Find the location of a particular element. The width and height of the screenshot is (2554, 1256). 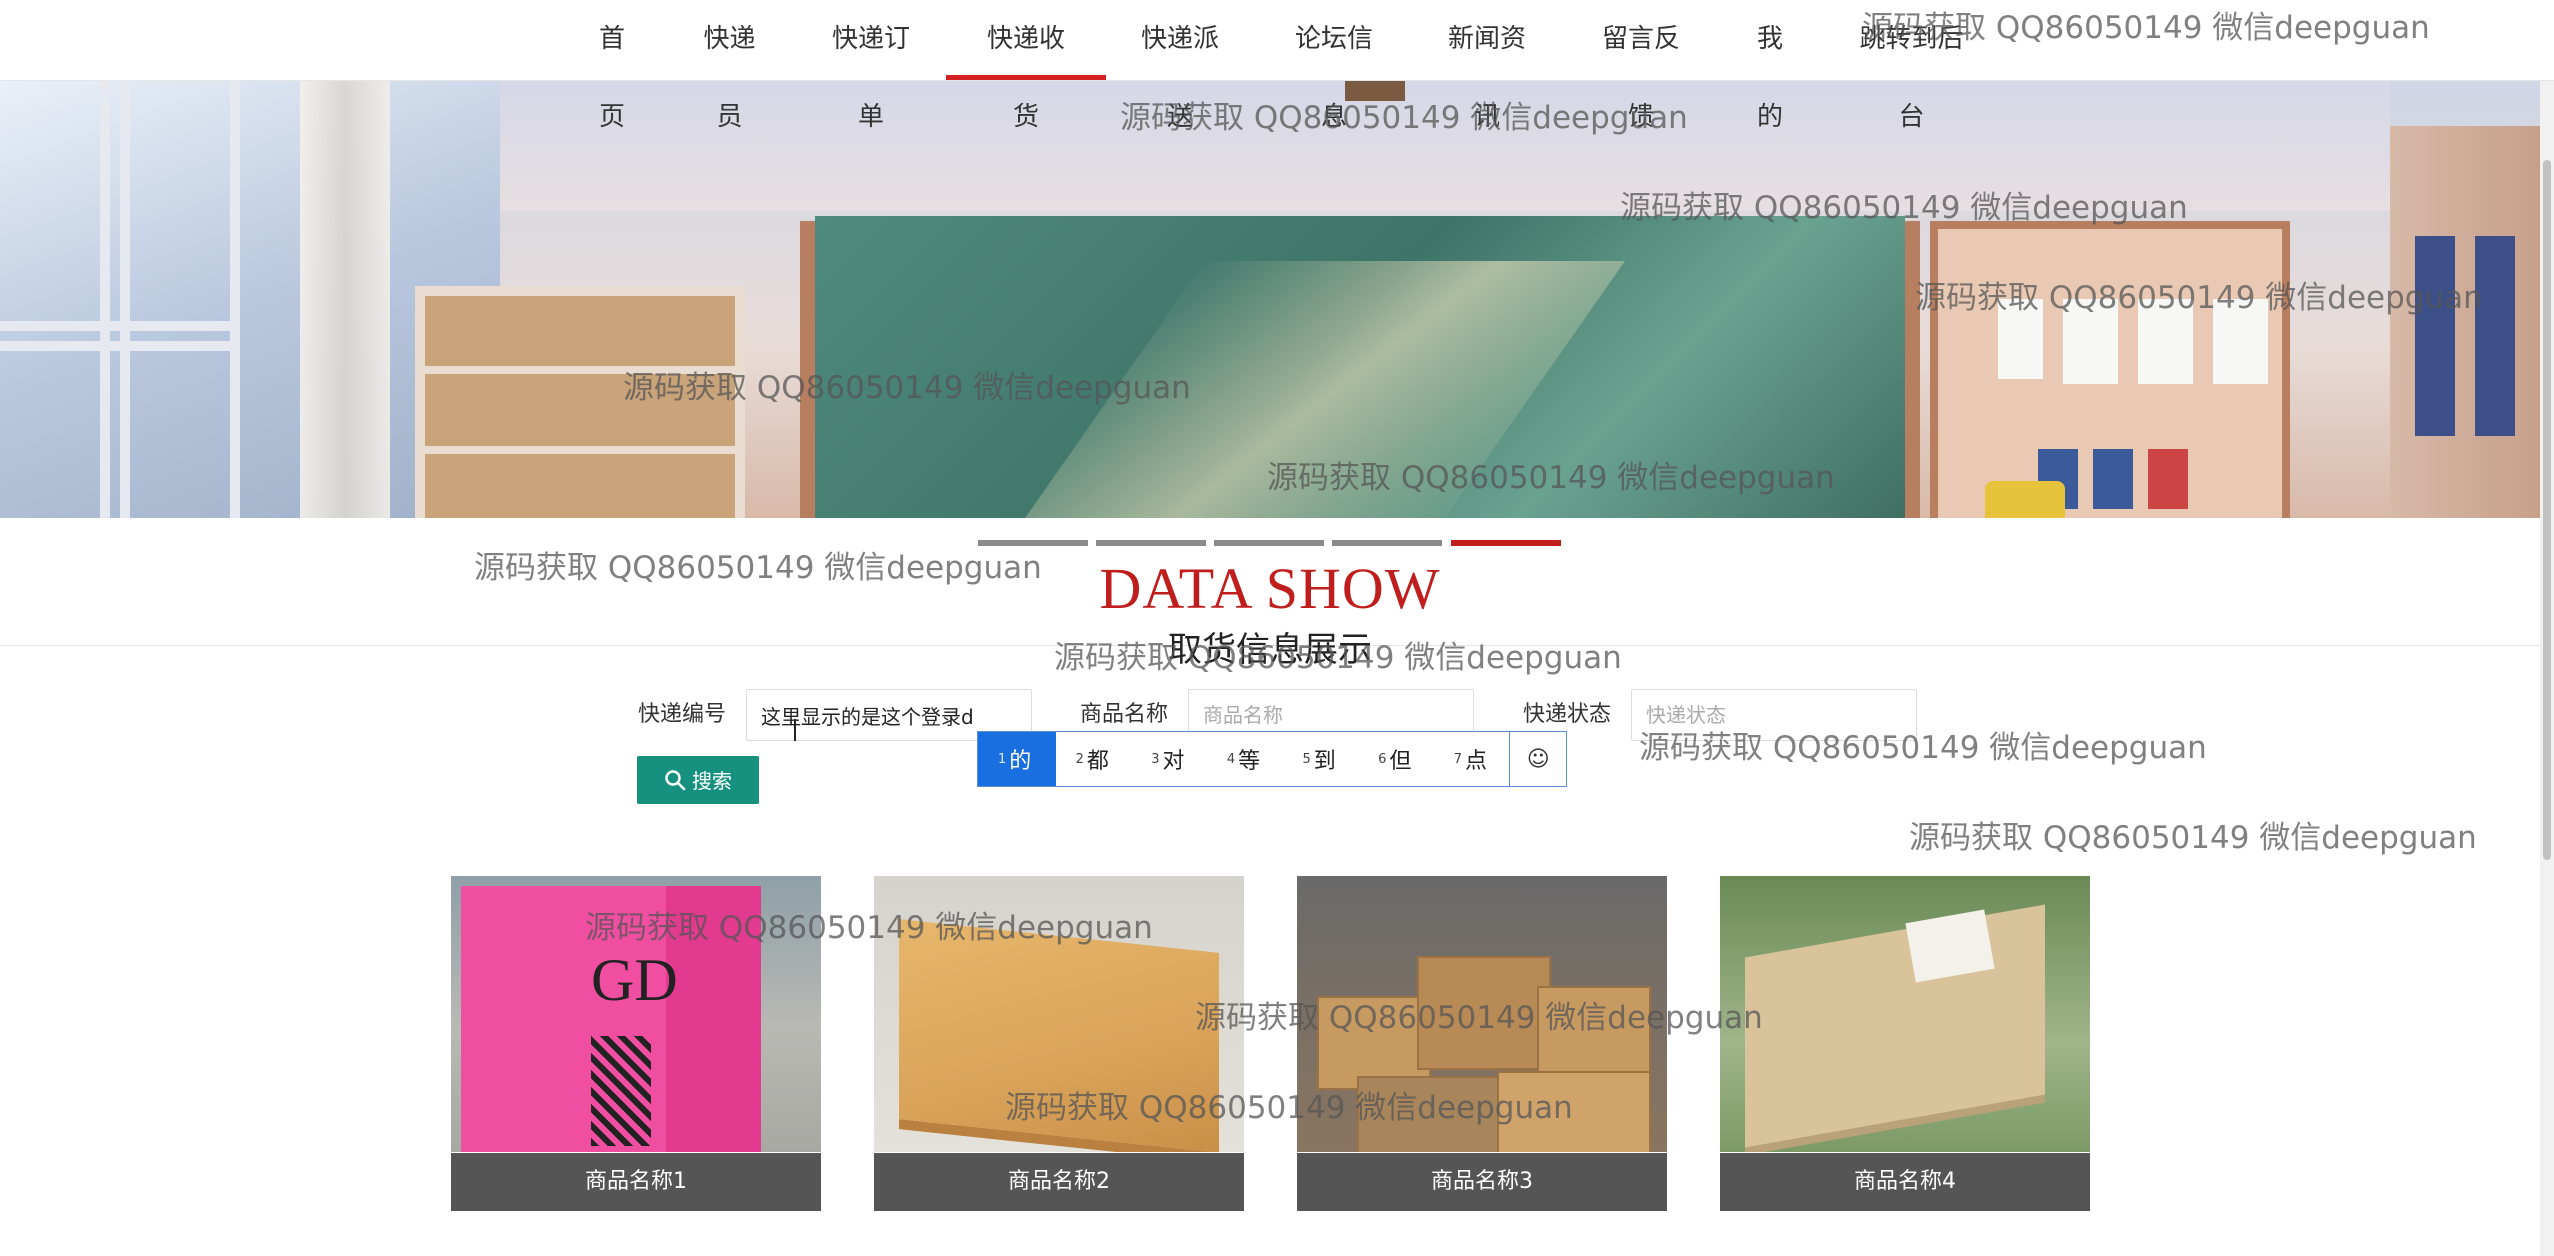

ime-candidate-7: 7点 is located at coordinates (1472, 759).